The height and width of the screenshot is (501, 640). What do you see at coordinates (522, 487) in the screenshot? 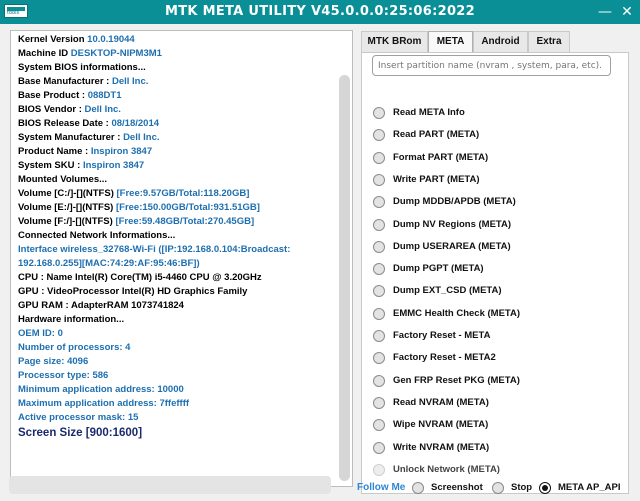
I see `stop-label: Stop` at bounding box center [522, 487].